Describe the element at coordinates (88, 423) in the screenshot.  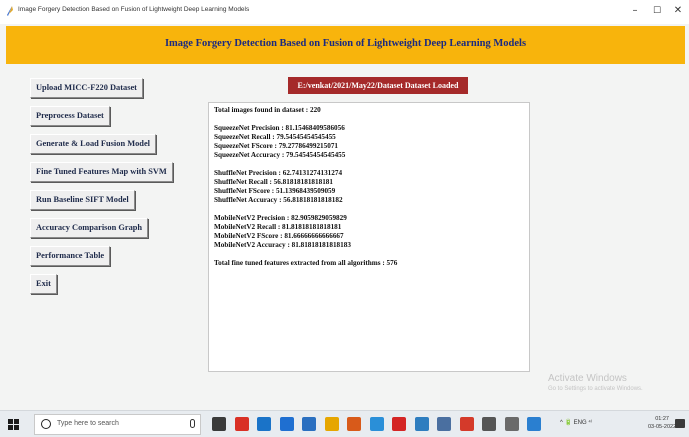
I see `search-placeholder: Type here to search` at that location.